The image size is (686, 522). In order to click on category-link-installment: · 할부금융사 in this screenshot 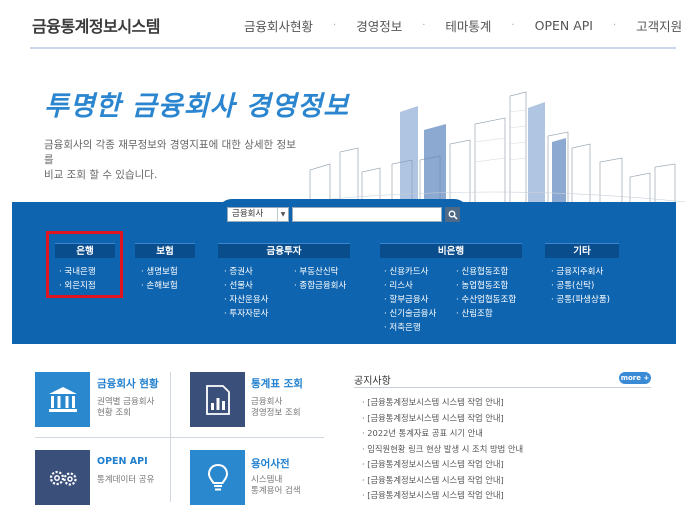, I will do `click(420, 300)`.